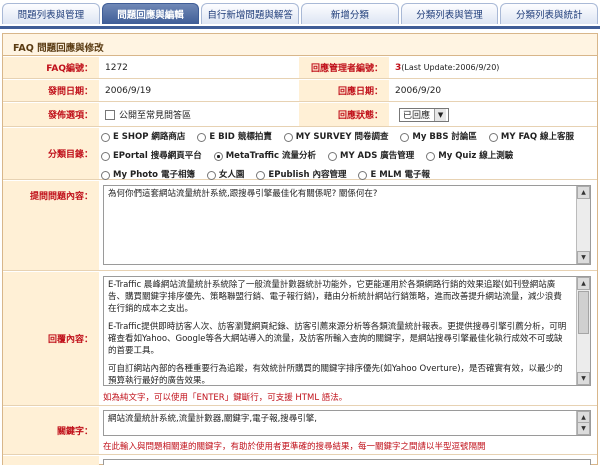  I want to click on publish-label: 發佈選項：, so click(51, 114).